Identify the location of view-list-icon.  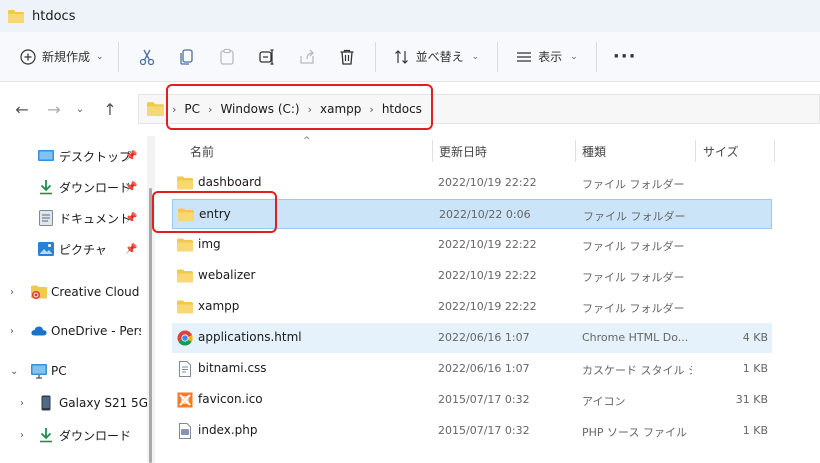
(524, 56).